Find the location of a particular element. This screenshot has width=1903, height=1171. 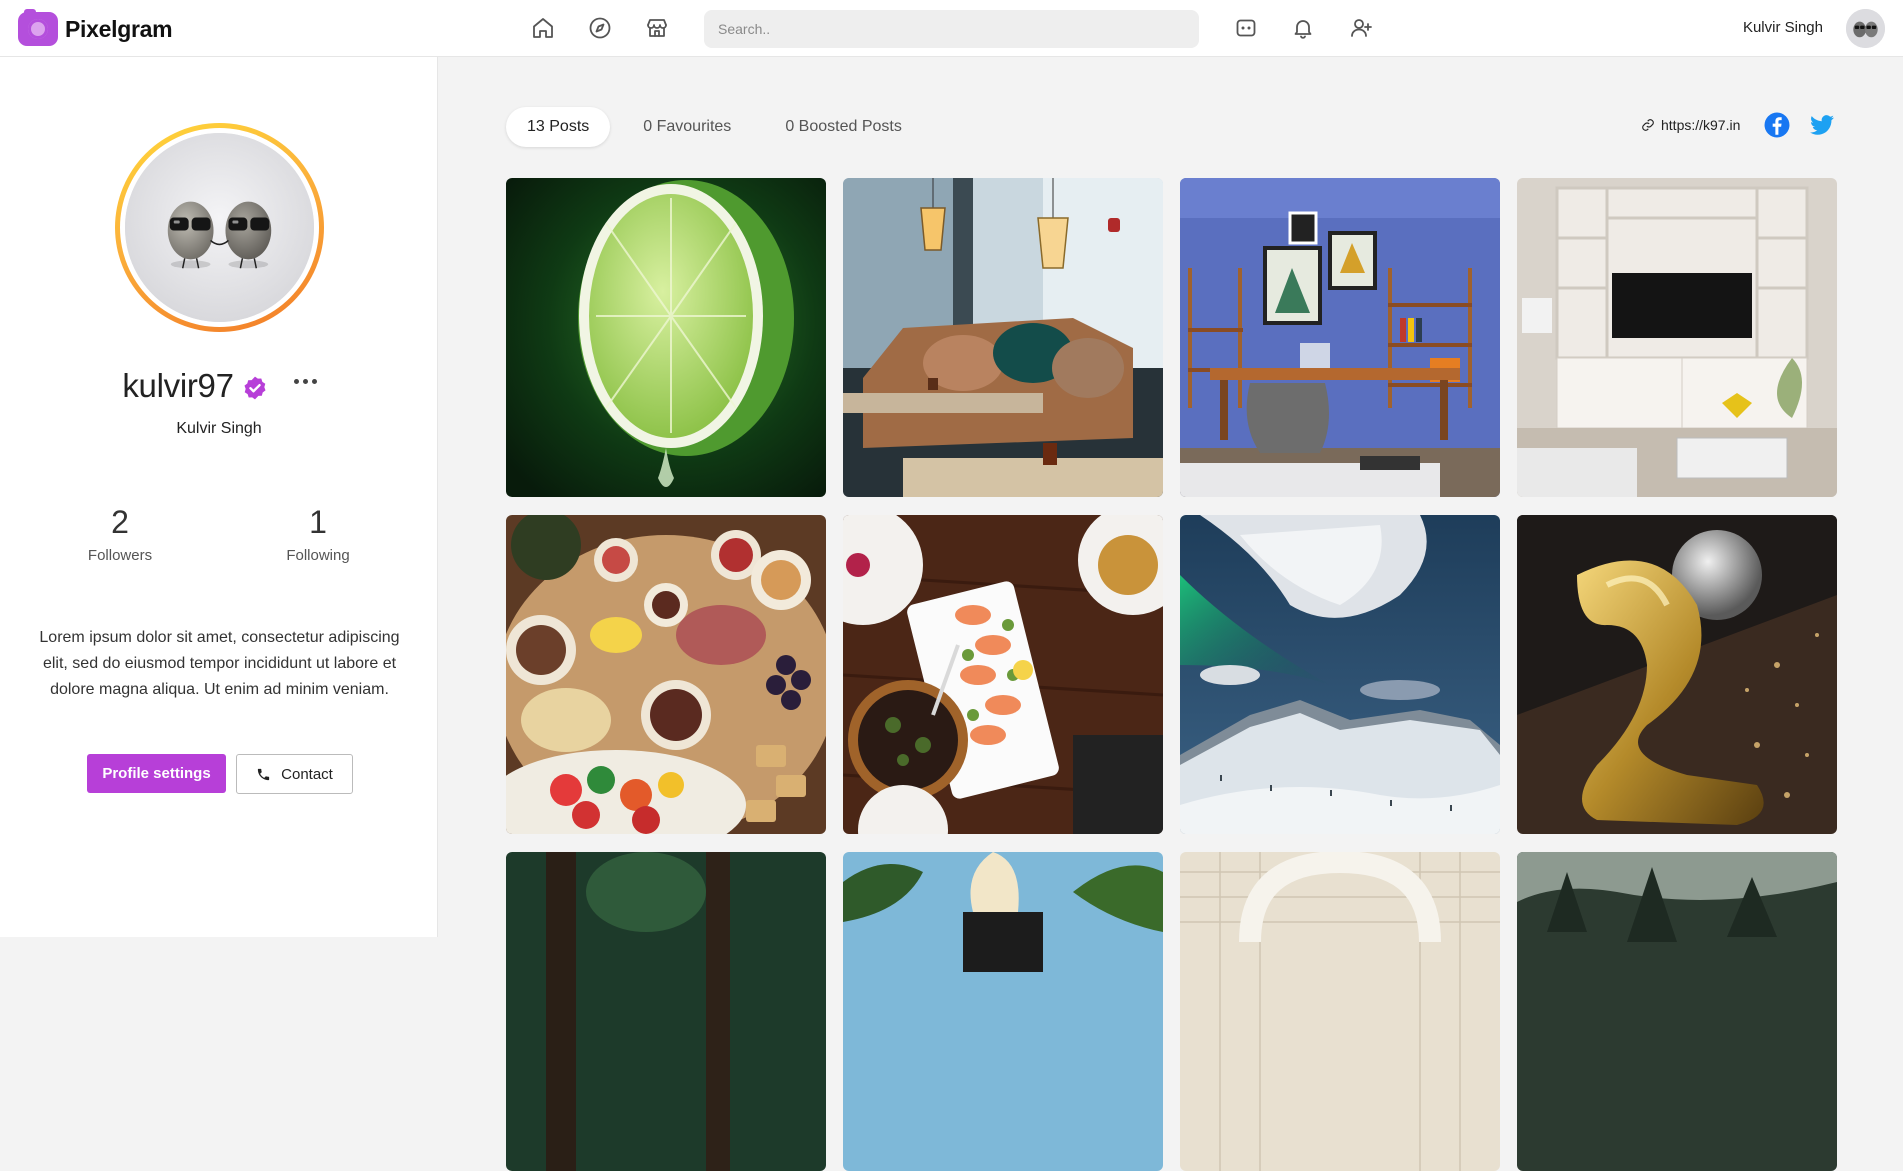

profile-settings-button: Profile settings is located at coordinates (156, 773).